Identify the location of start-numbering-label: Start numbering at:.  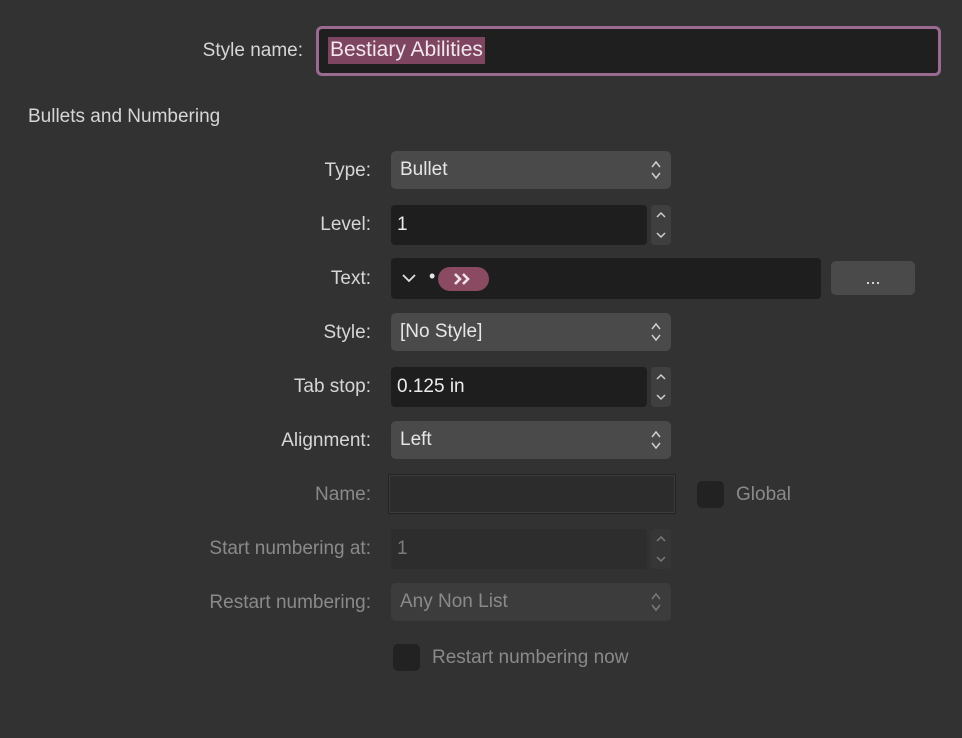
(290, 548).